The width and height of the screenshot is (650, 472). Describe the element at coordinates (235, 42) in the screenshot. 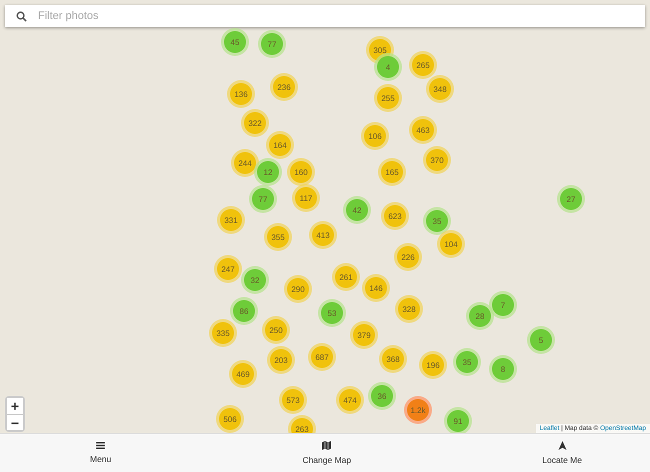

I see `cluster-marker: 45` at that location.